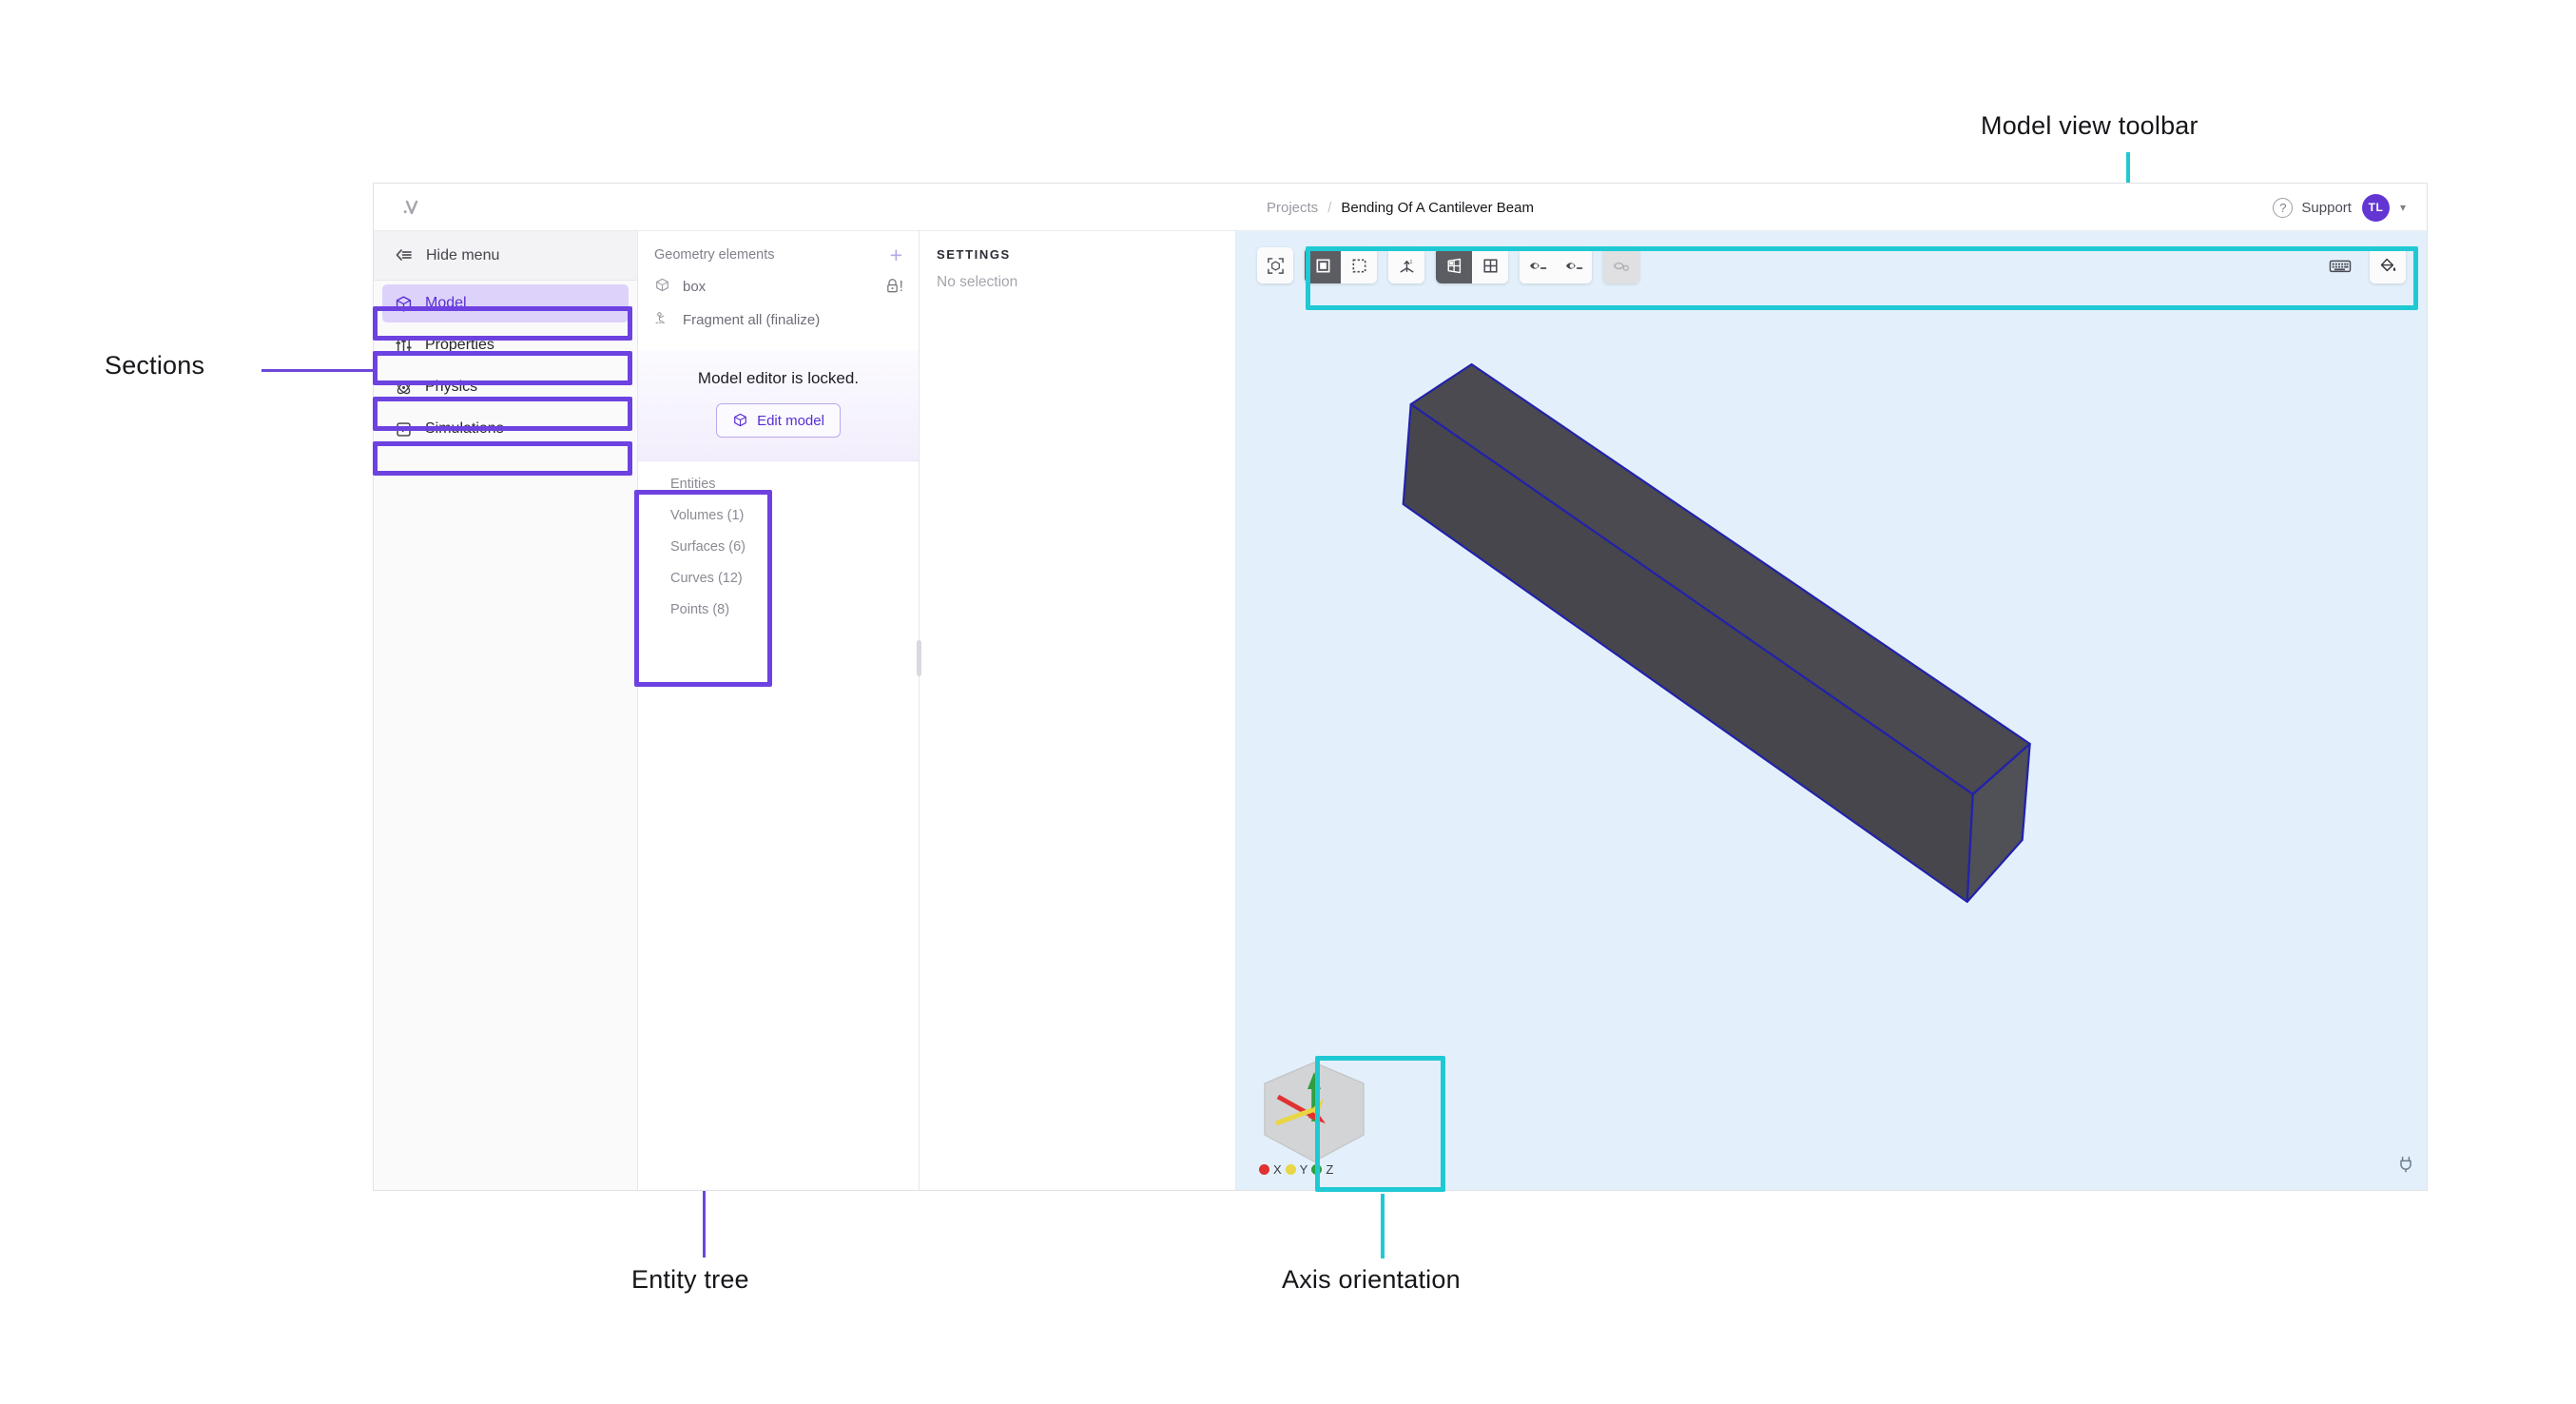 Image resolution: width=2576 pixels, height=1404 pixels. I want to click on model-locked-panel: Model editor is locked. Edit model, so click(778, 405).